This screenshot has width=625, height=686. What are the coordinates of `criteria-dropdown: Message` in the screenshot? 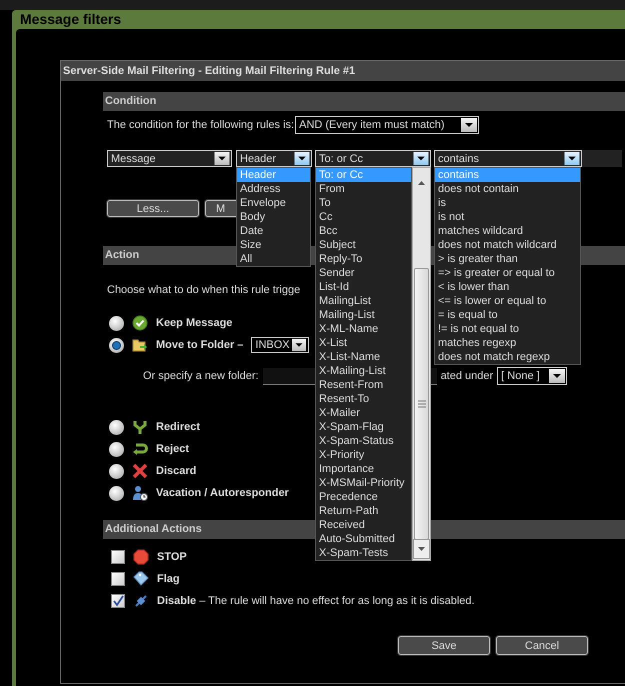 It's located at (169, 158).